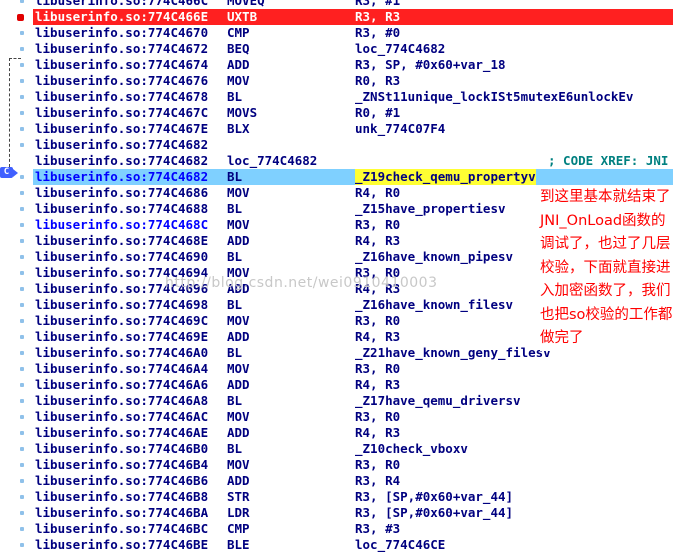 The width and height of the screenshot is (673, 553). I want to click on code-line: libuserinfo.so:774C46B6 ADD R3, R4, so click(353, 481).